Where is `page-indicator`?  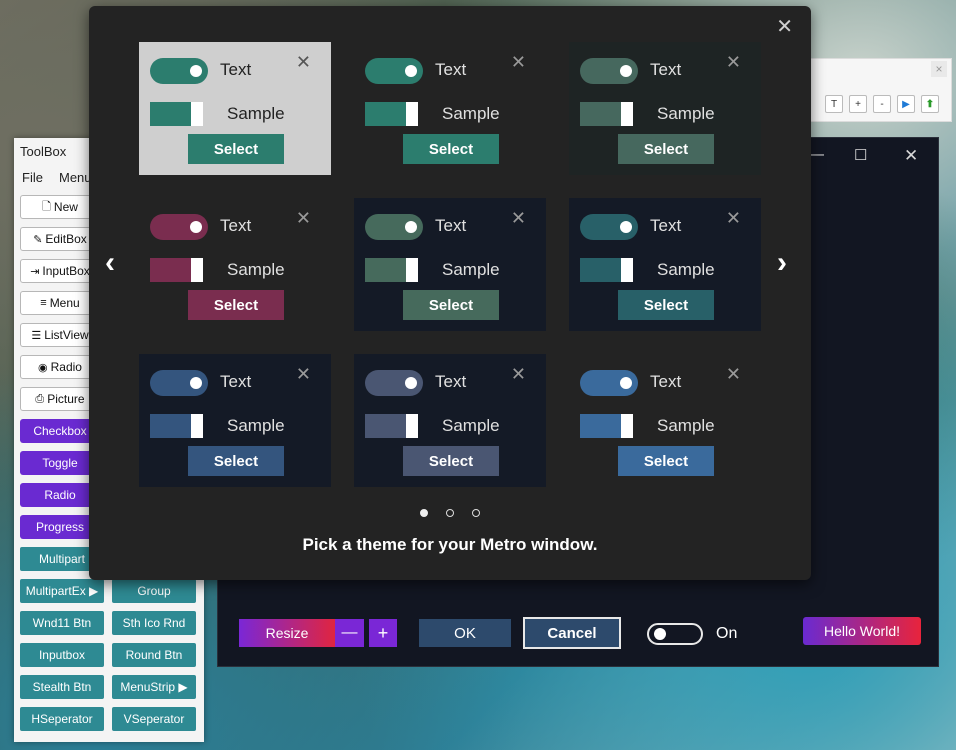
page-indicator is located at coordinates (450, 513).